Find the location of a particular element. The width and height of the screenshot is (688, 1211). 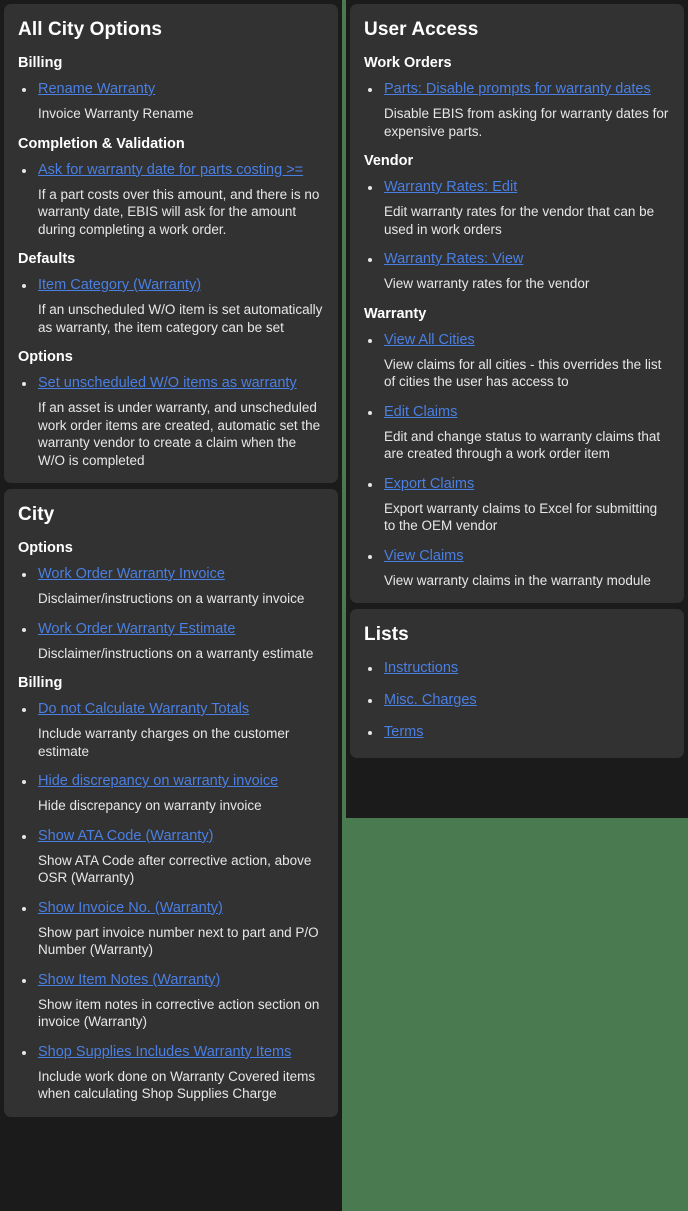

card-title: City is located at coordinates (36, 514).